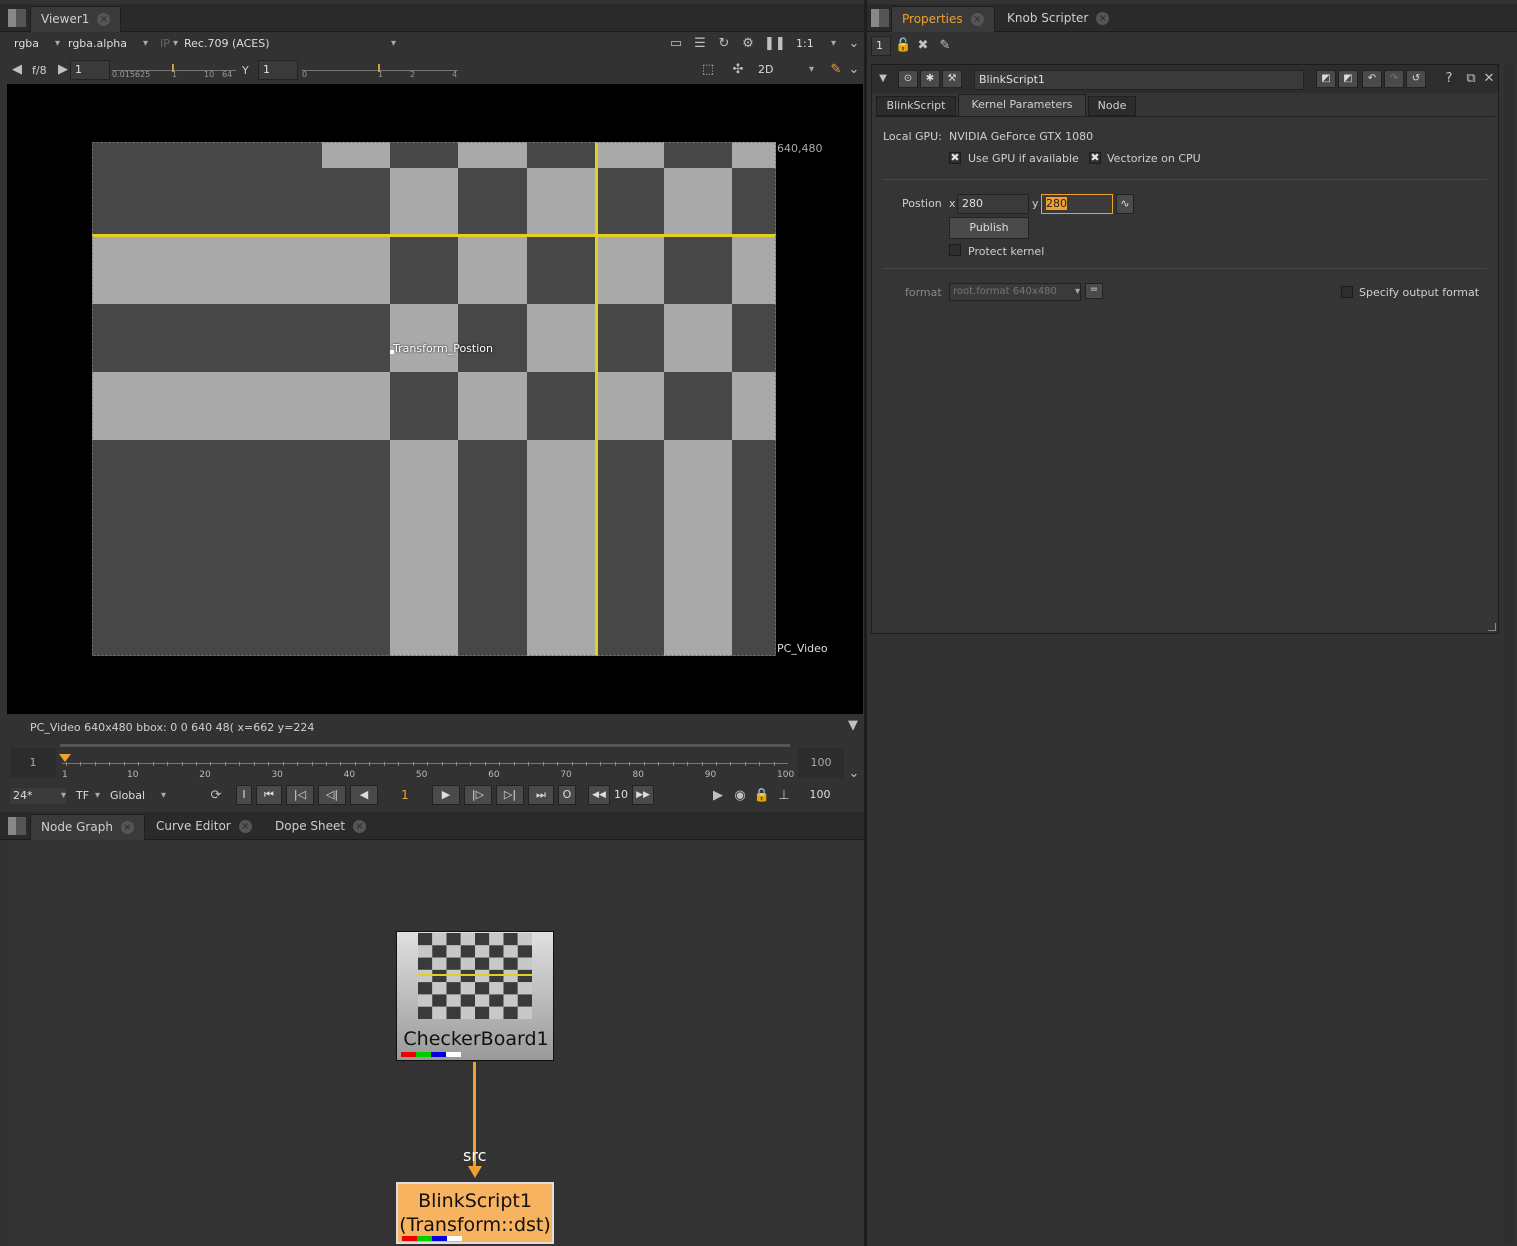 The image size is (1517, 1246). Describe the element at coordinates (290, 44) in the screenshot. I see `colorspace-dropdown: Rec.709 (ACES)` at that location.